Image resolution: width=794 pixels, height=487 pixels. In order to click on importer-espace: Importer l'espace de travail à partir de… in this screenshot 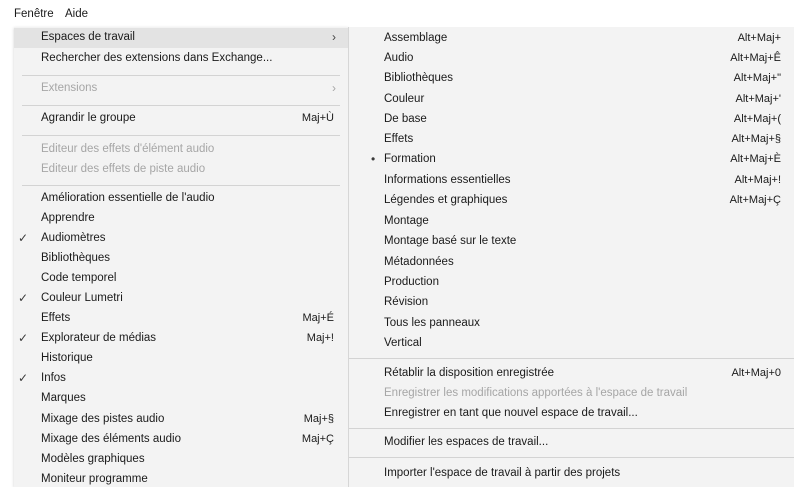, I will do `click(571, 474)`.